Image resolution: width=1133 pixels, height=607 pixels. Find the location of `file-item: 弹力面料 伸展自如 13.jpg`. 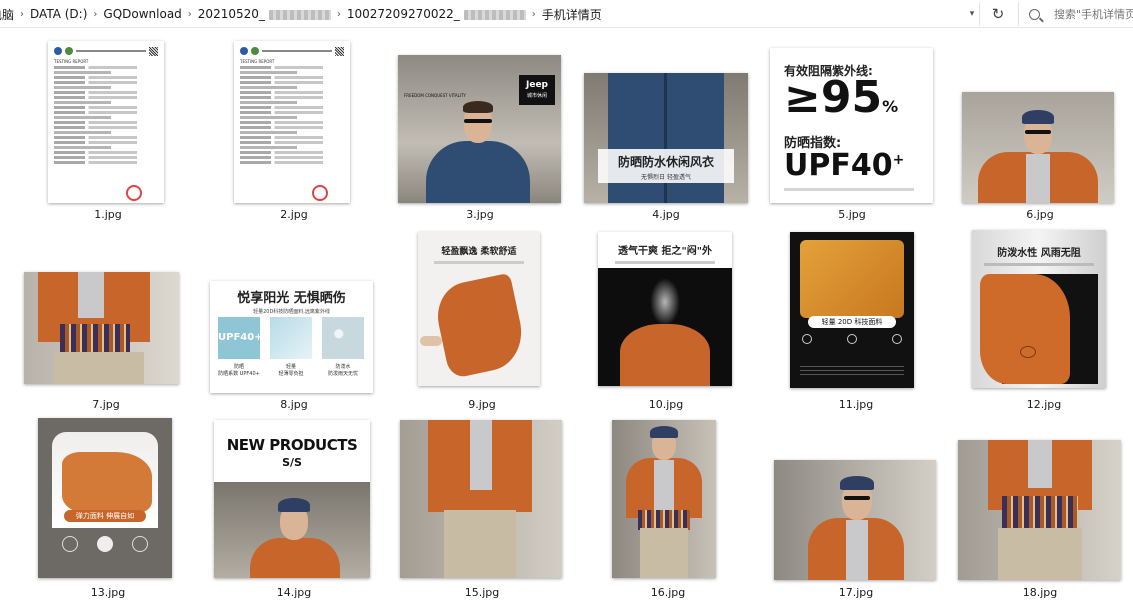

file-item: 弹力面料 伸展自如 13.jpg is located at coordinates (112, 510).